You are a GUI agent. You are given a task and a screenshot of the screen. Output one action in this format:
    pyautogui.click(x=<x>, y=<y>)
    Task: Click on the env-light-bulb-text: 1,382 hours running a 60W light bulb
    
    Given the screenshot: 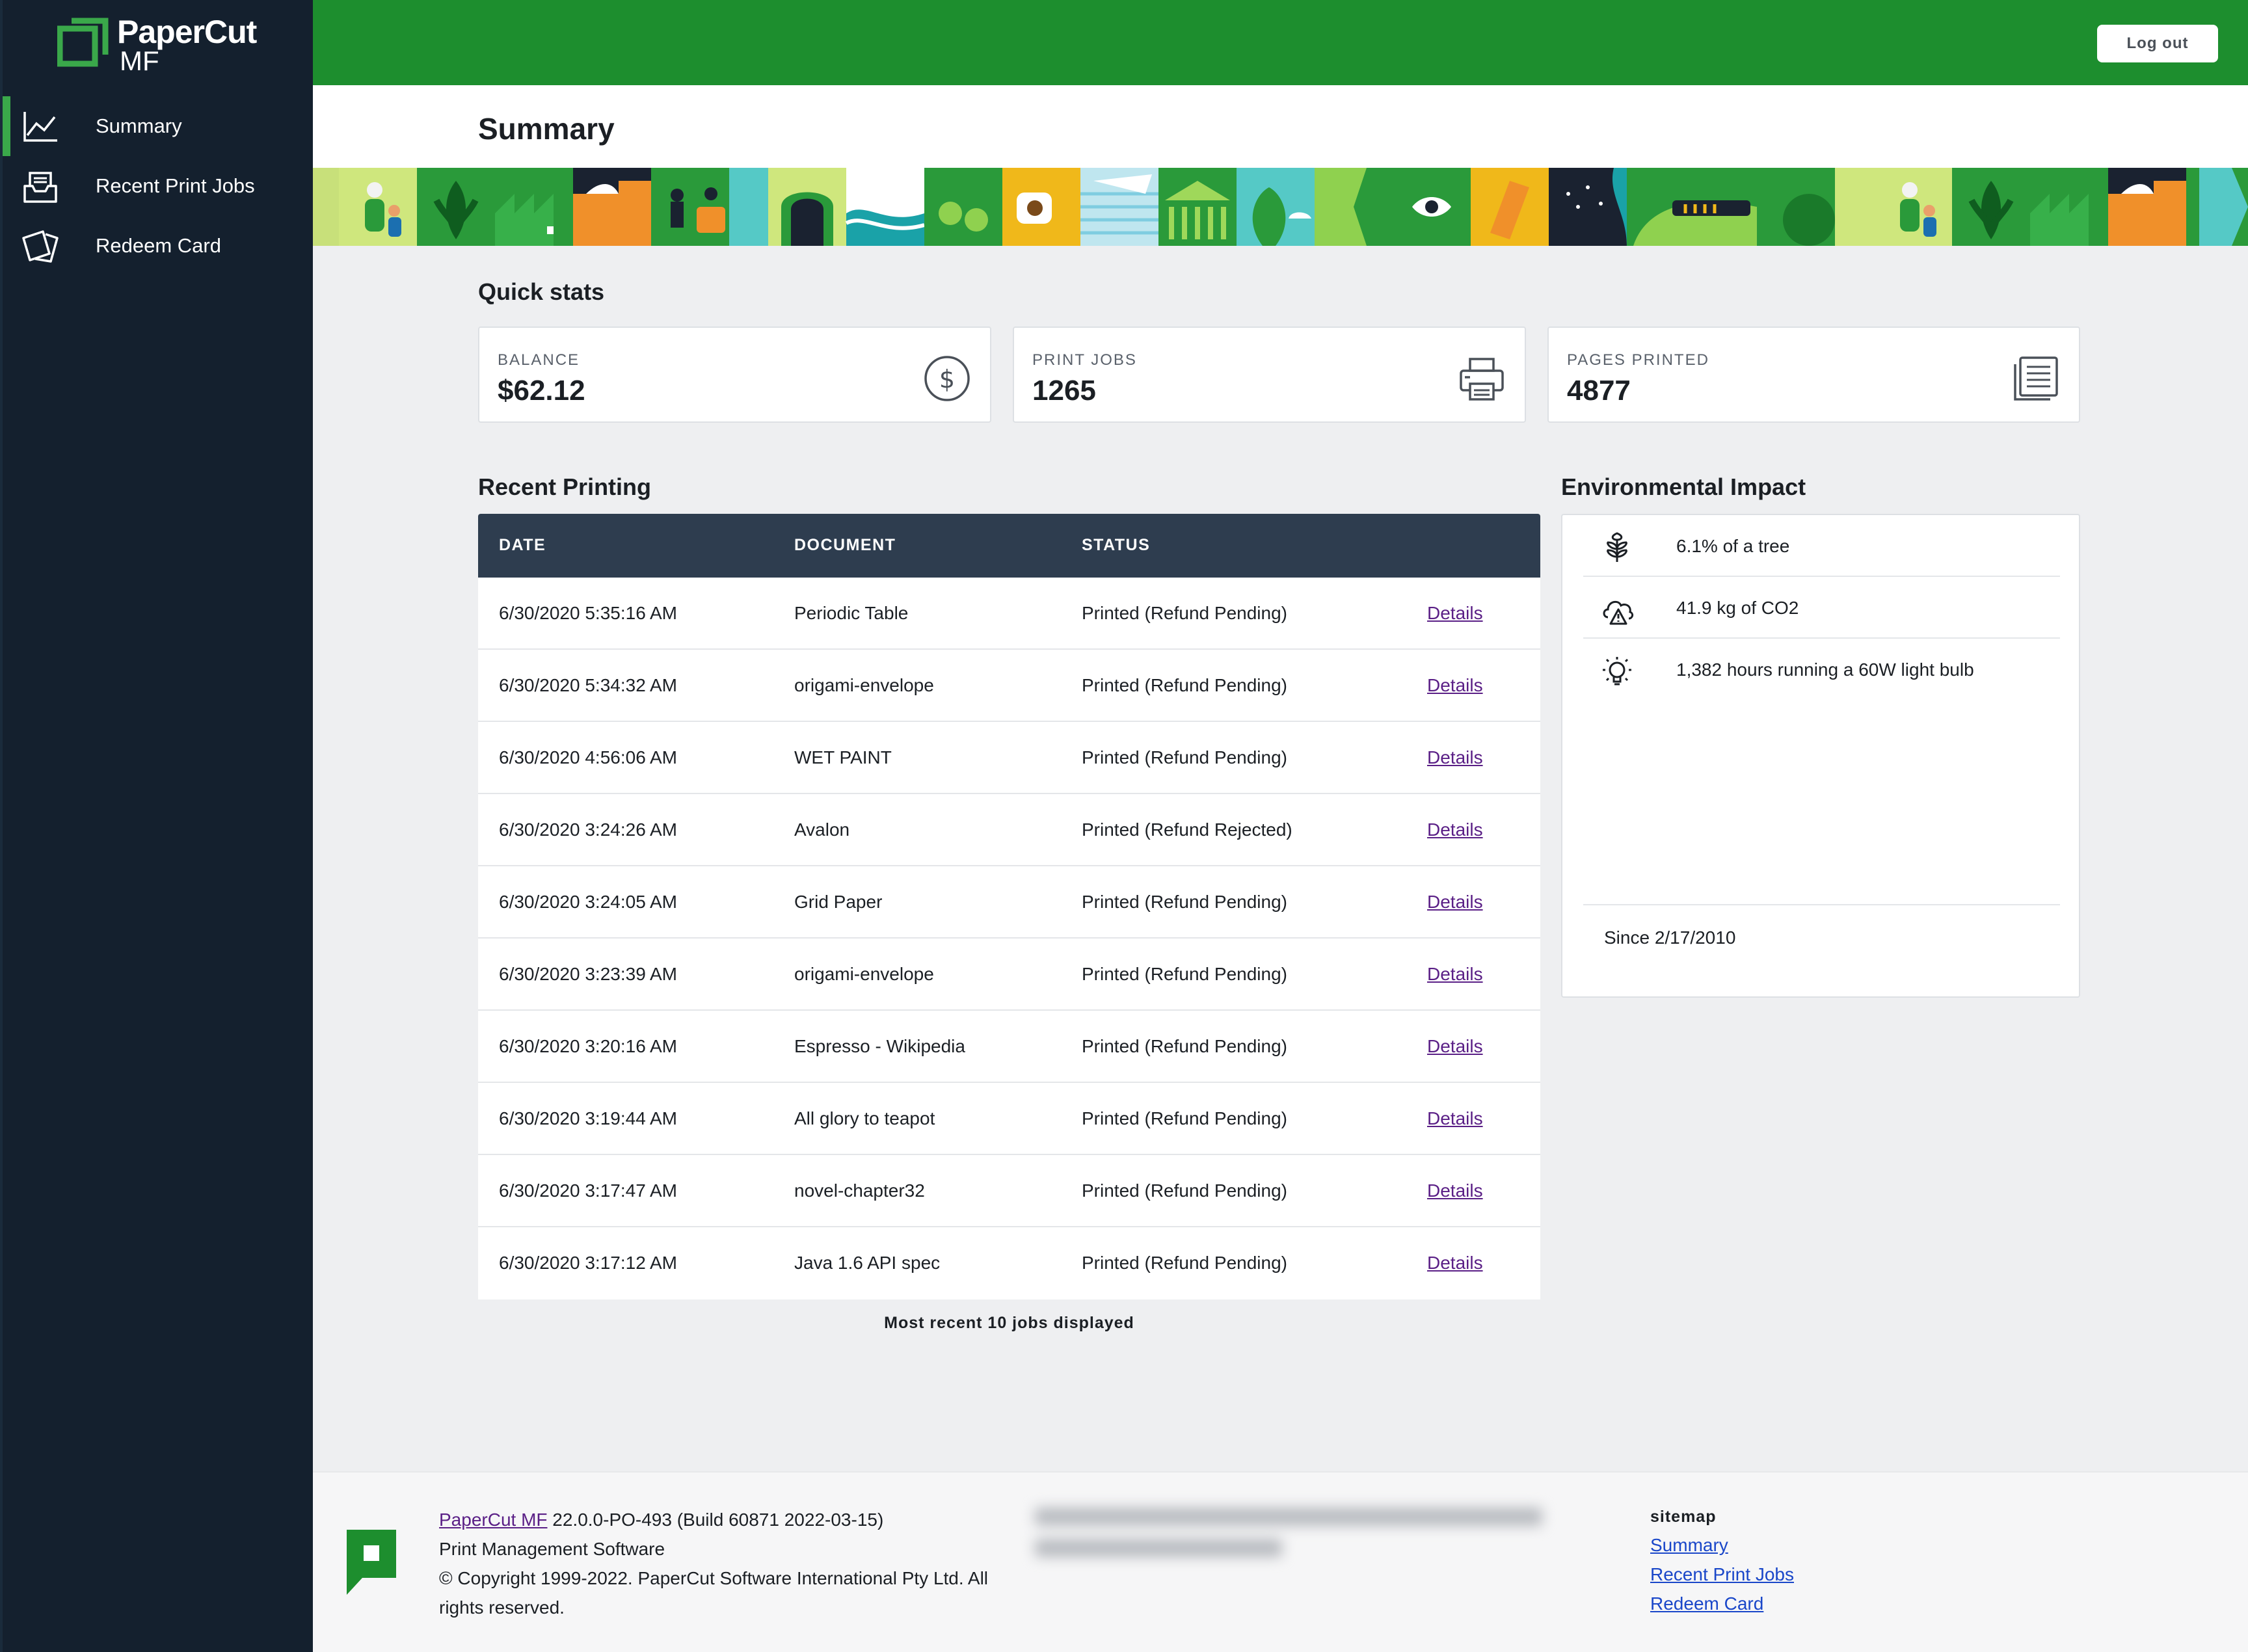 What is the action you would take?
    pyautogui.click(x=1825, y=669)
    